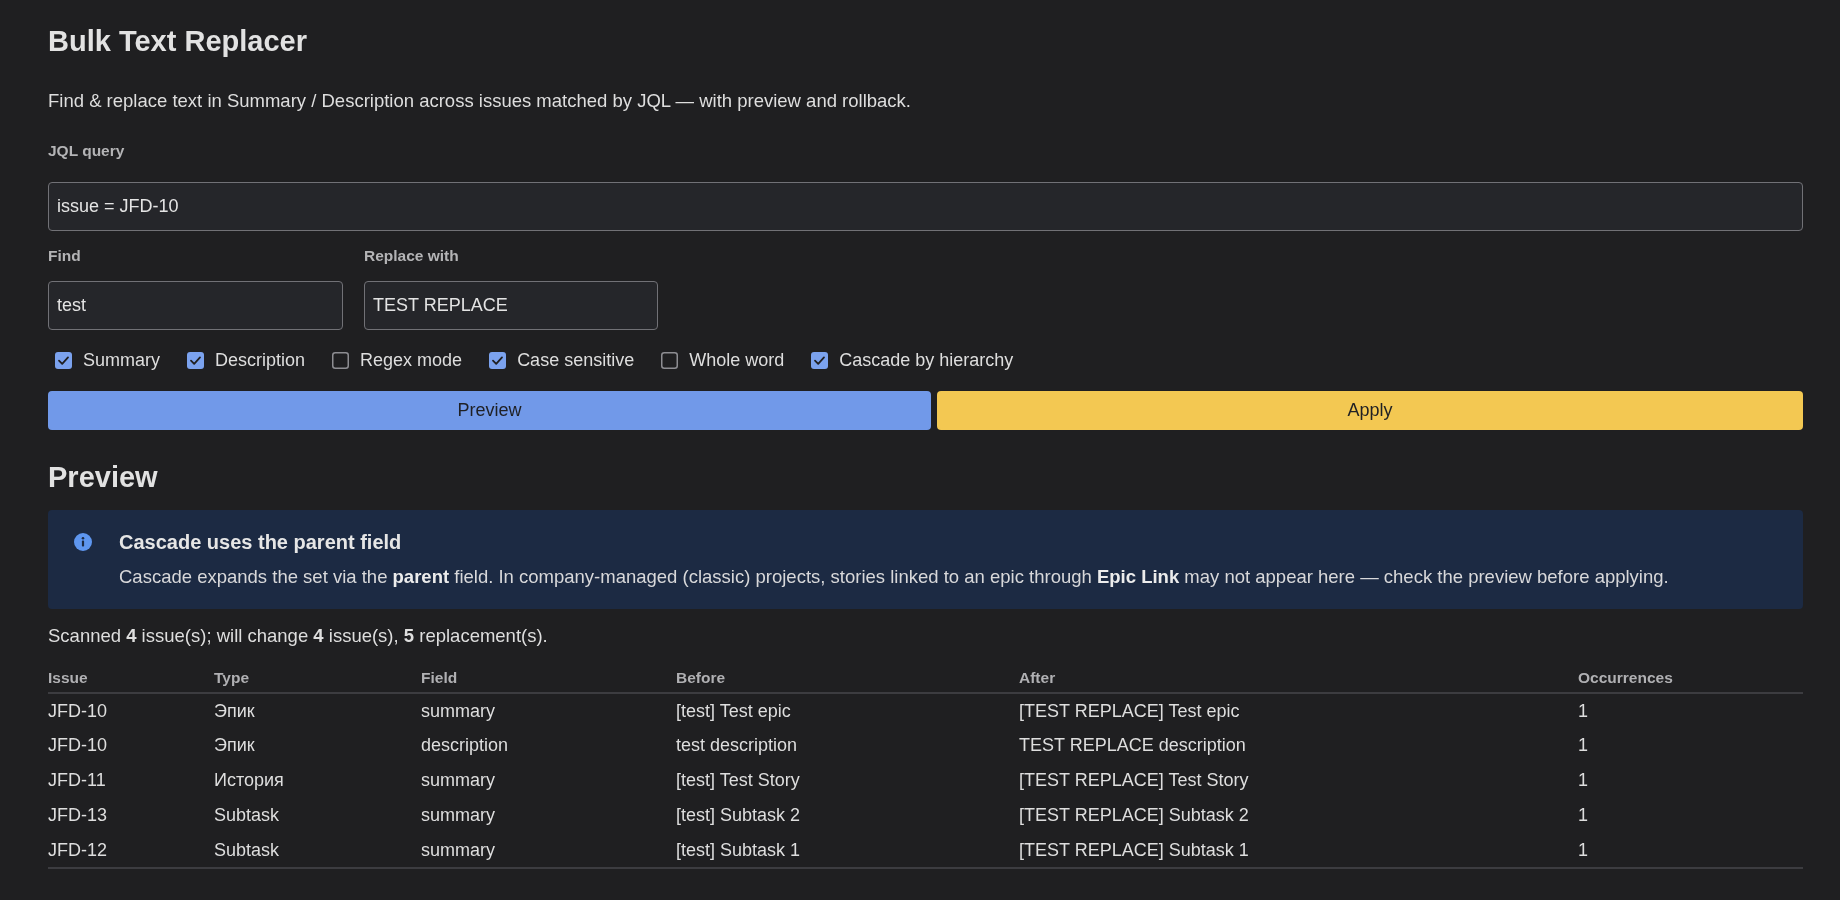  Describe the element at coordinates (1134, 815) in the screenshot. I see `table-cell-text: [TEST REPLACE] Subtask 2` at that location.